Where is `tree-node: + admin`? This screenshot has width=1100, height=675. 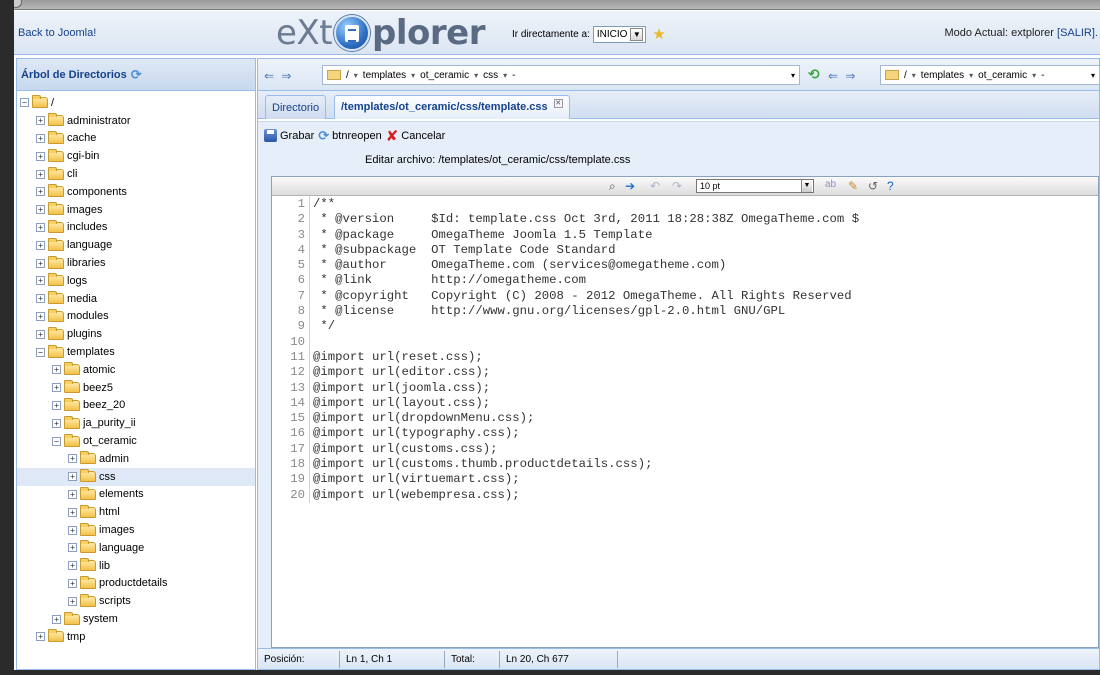
tree-node: + admin is located at coordinates (136, 459).